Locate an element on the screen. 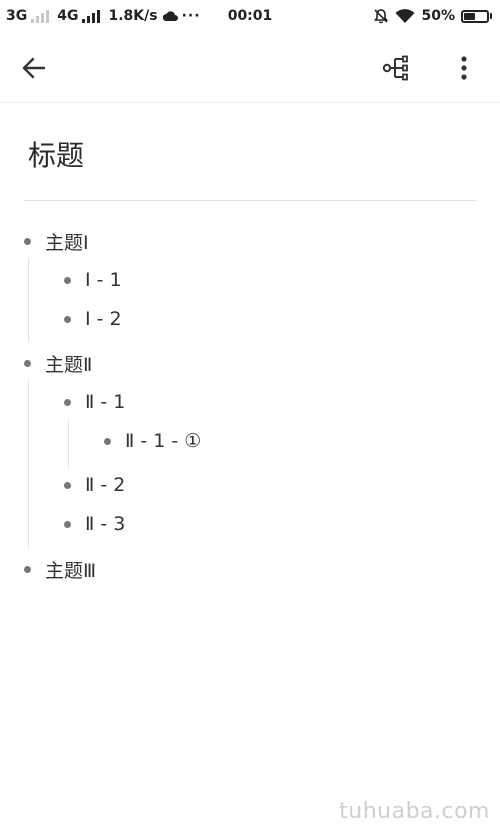 This screenshot has height=828, width=500. outline-item-text: Ⅱ - 3 is located at coordinates (105, 524).